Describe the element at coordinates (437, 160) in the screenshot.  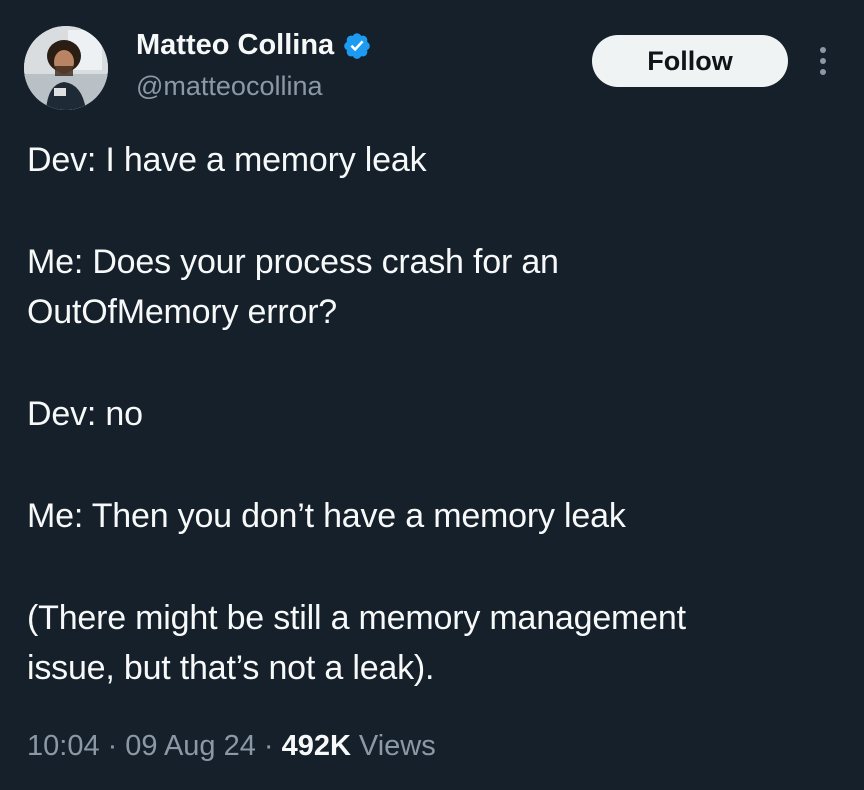
I see `tweet-paragraph: Dev: I have a memory leak` at that location.